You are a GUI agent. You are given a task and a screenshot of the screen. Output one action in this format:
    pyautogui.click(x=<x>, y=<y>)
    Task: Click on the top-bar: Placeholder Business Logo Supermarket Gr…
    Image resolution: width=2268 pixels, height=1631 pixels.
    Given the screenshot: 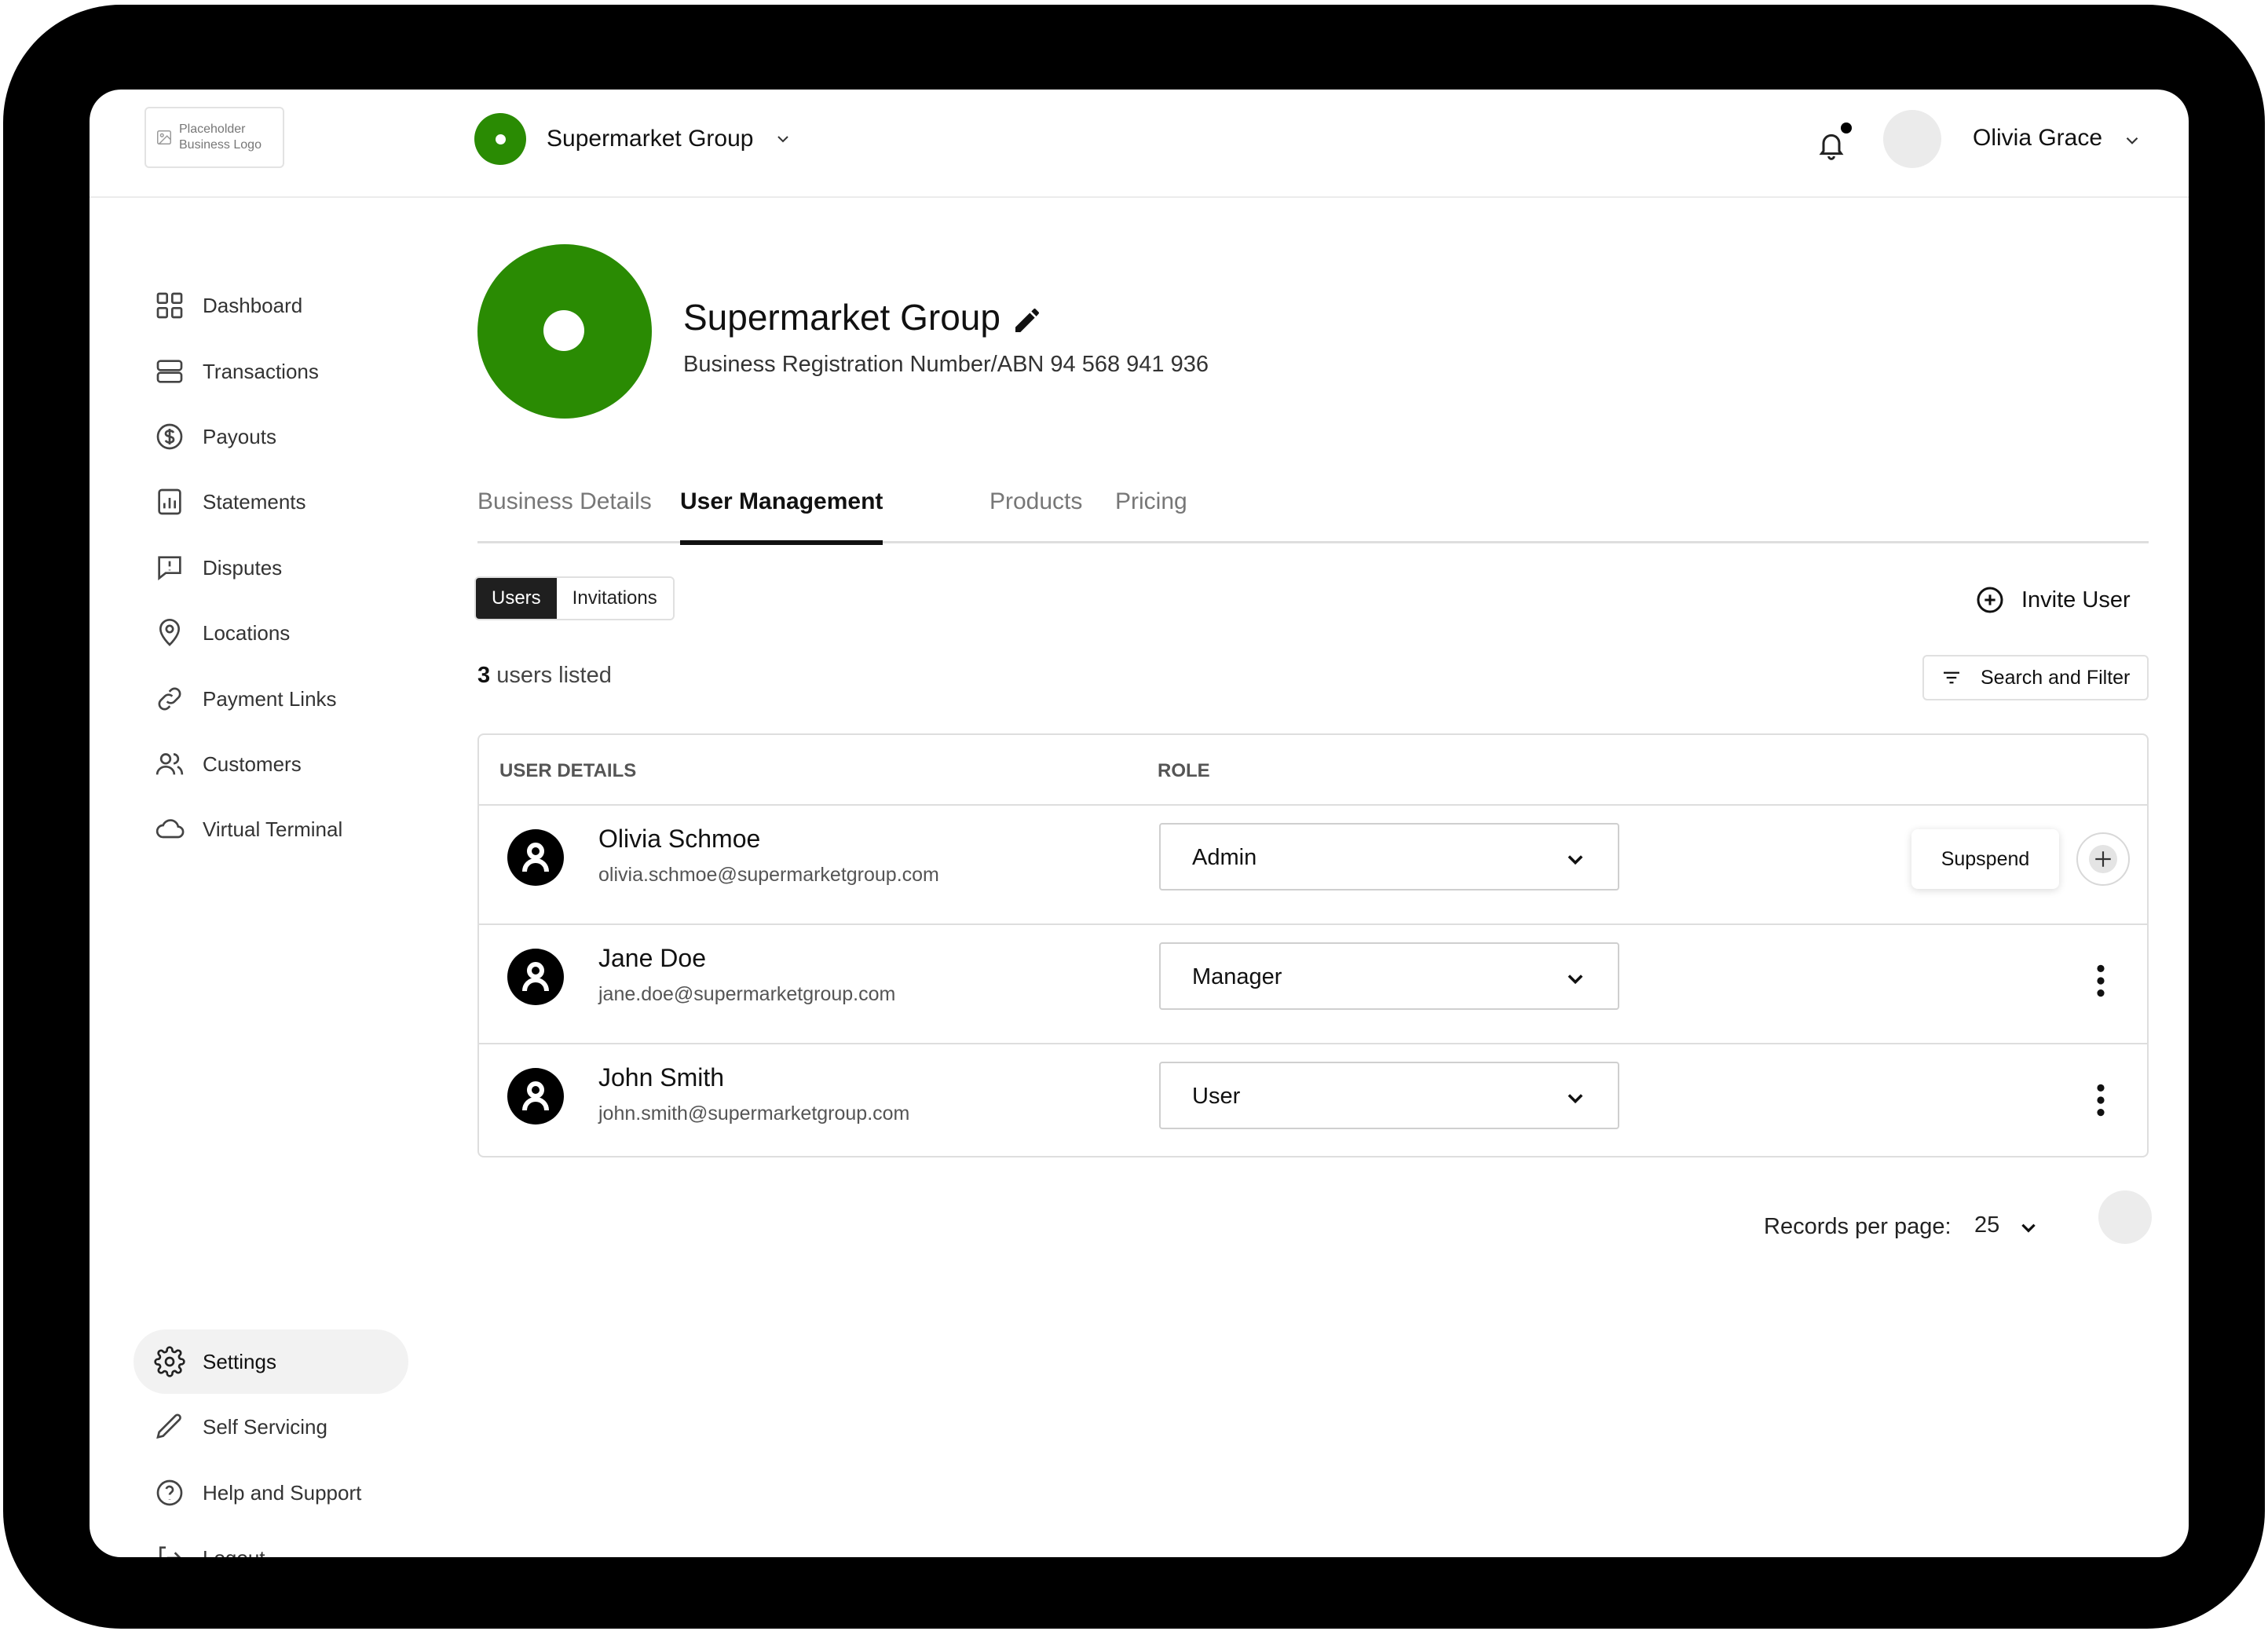 What is the action you would take?
    pyautogui.click(x=1140, y=144)
    